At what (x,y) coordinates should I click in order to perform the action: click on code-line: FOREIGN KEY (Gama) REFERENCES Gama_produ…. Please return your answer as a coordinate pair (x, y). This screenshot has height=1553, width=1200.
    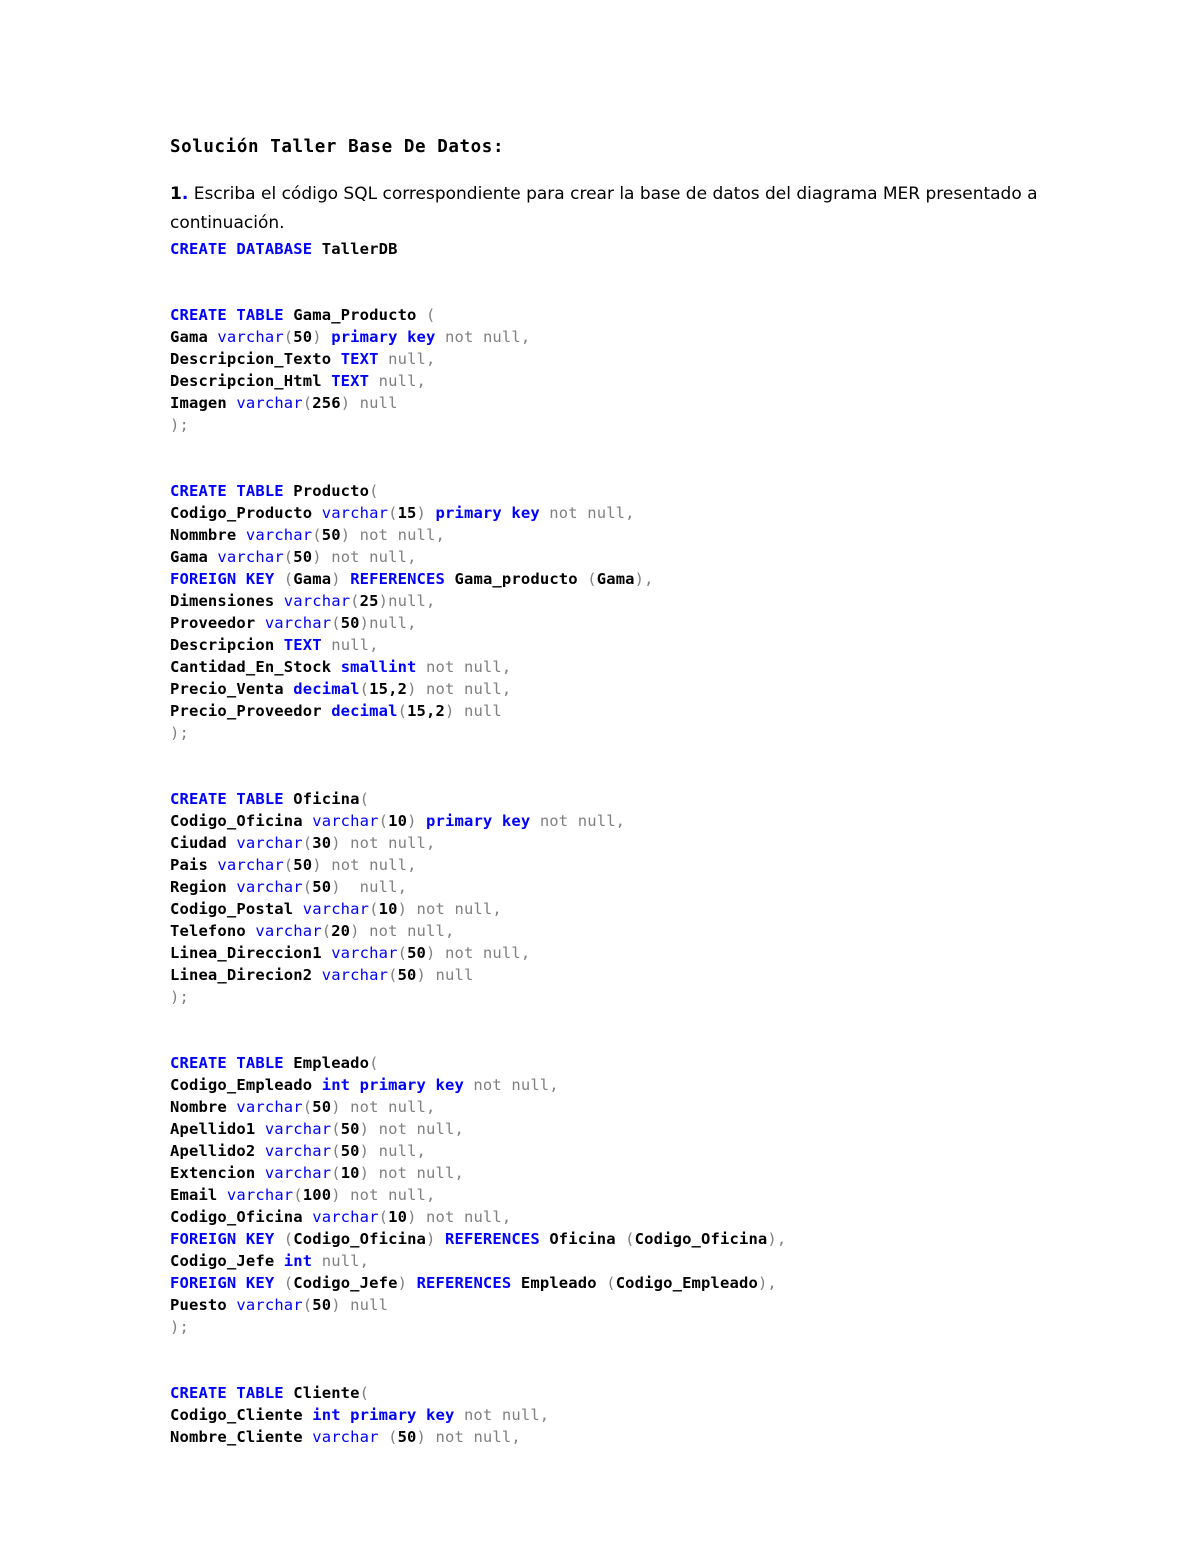
    Looking at the image, I should click on (620, 579).